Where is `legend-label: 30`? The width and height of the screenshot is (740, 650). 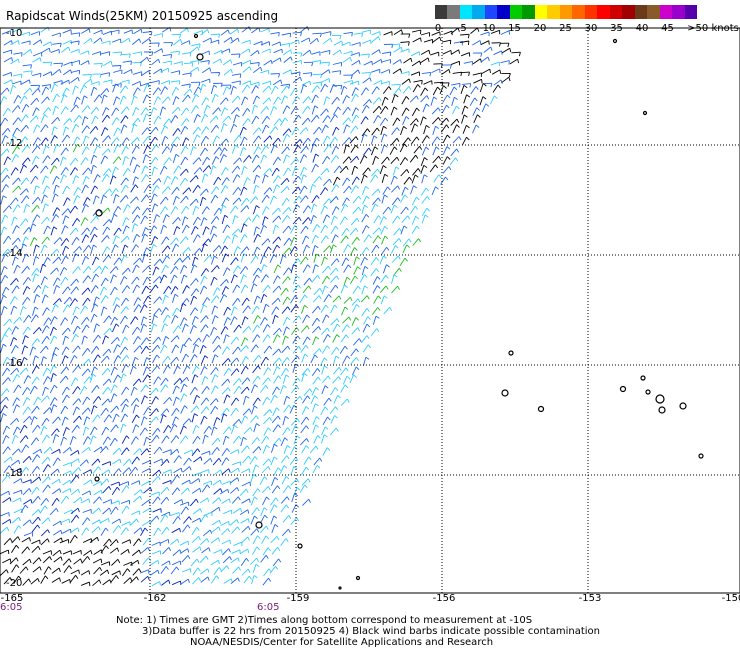
legend-label: 30 is located at coordinates (591, 28).